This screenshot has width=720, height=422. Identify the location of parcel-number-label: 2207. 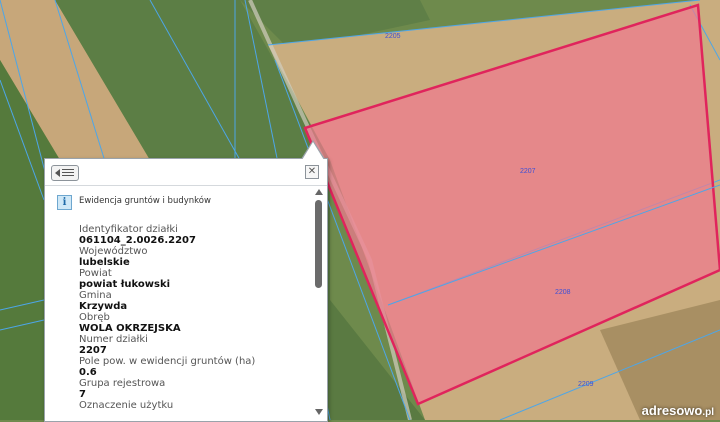
(528, 171).